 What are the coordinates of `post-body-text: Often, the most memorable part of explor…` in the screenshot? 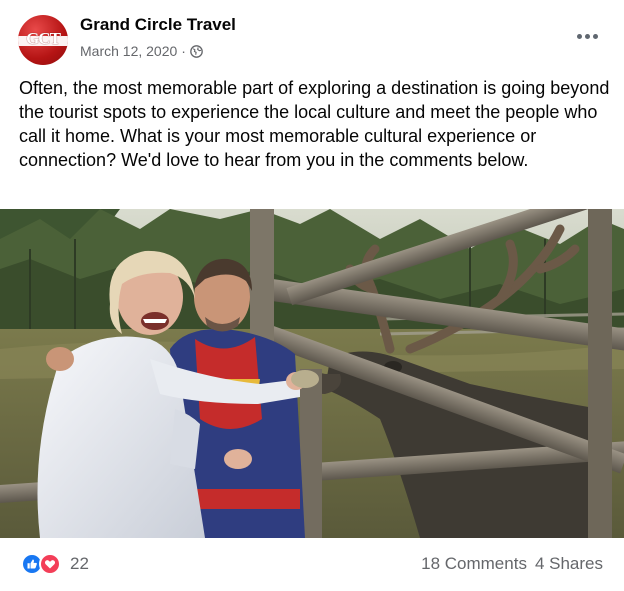 It's located at (314, 124).